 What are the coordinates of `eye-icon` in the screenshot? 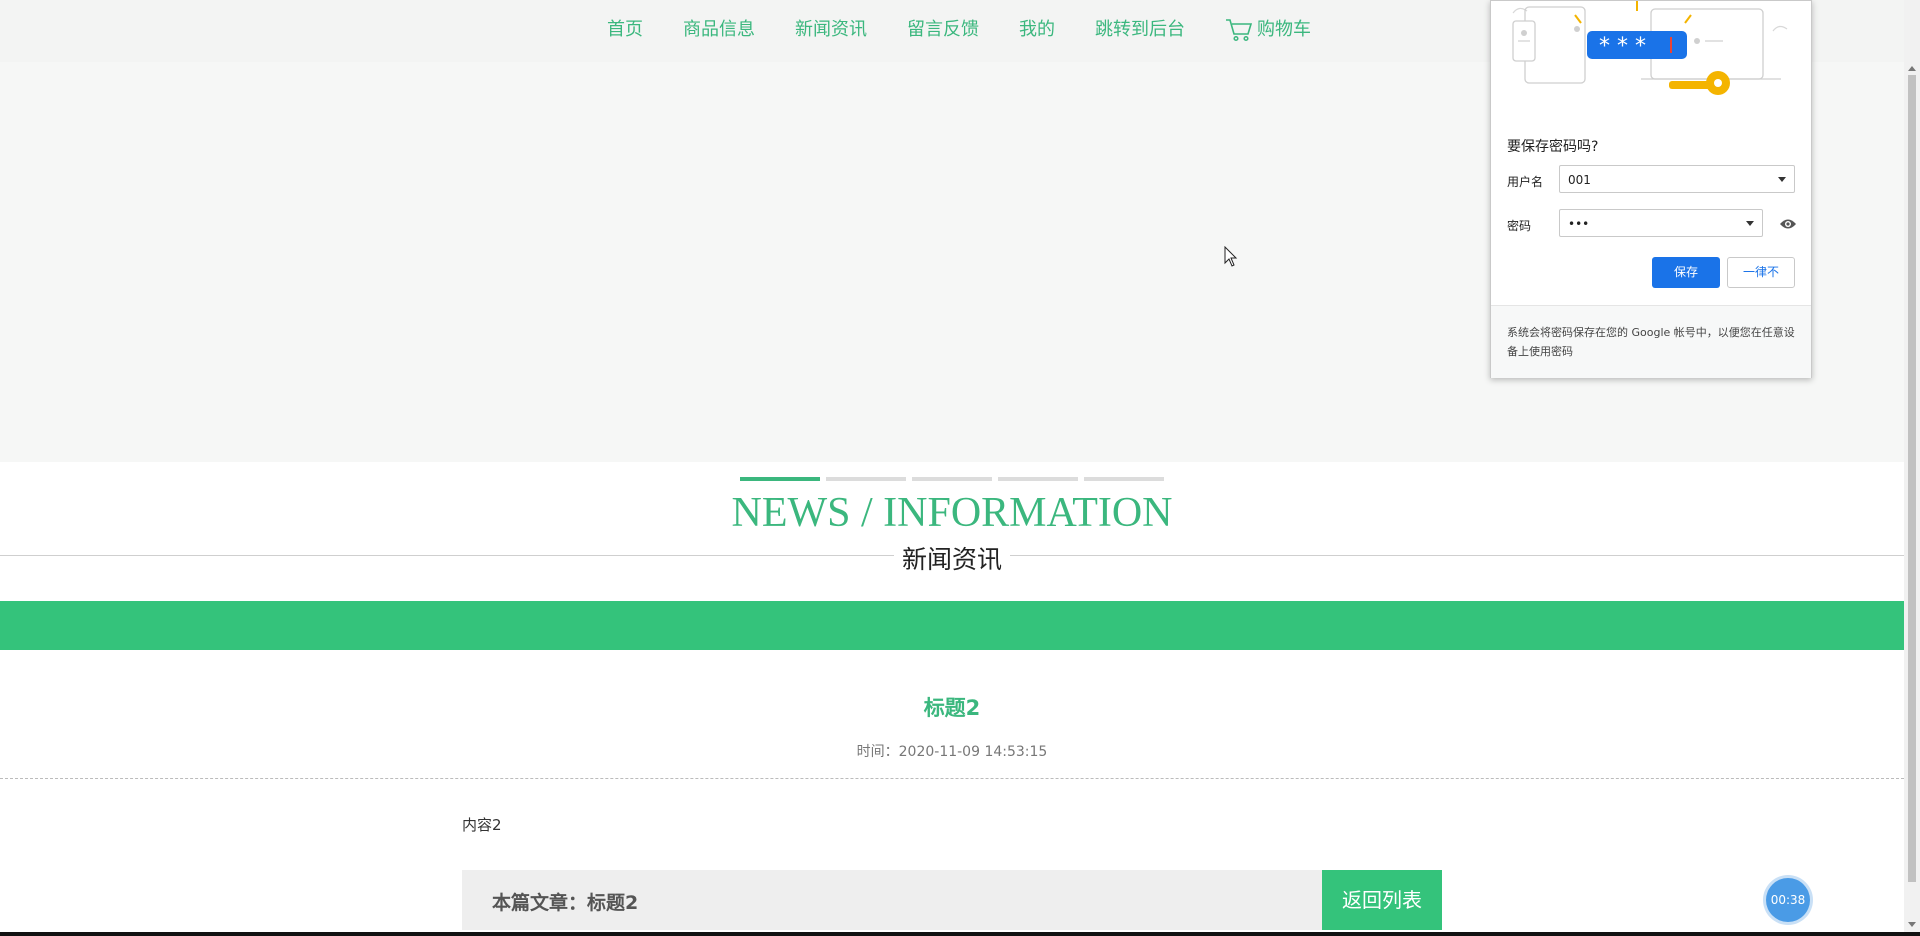 It's located at (1788, 224).